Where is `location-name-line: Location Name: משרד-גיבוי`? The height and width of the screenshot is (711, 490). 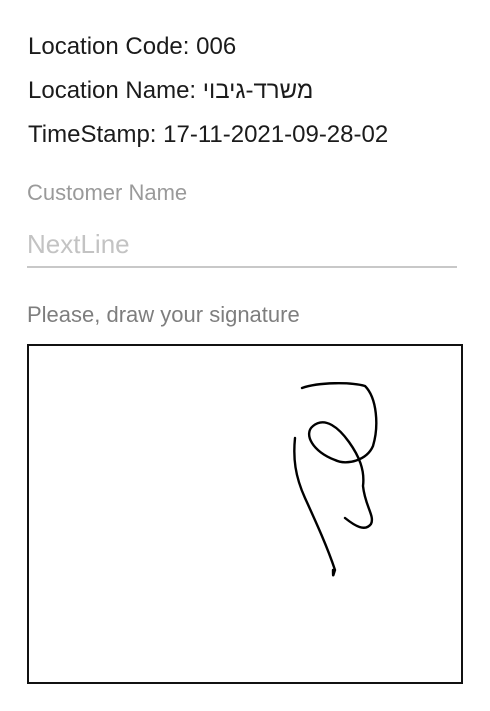
location-name-line: Location Name: משרד-גיבוי is located at coordinates (170, 91).